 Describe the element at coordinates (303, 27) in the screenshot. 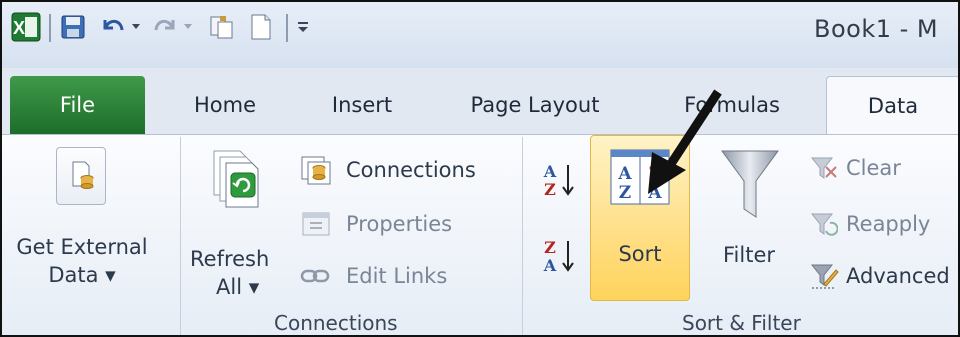

I see `customize-dropdown-icon` at that location.